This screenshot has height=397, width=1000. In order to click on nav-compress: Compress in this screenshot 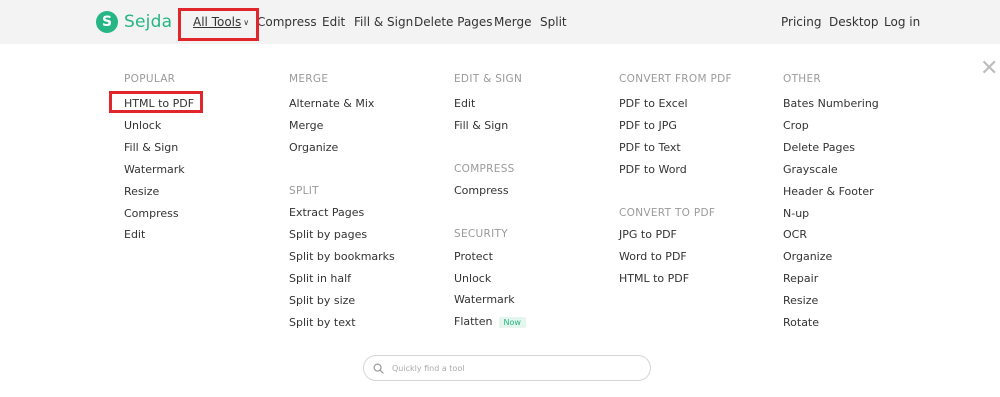, I will do `click(287, 22)`.